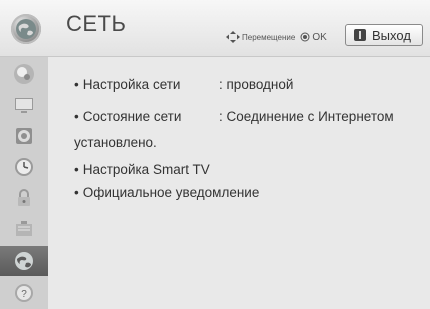  I want to click on exit-key-icon, so click(360, 35).